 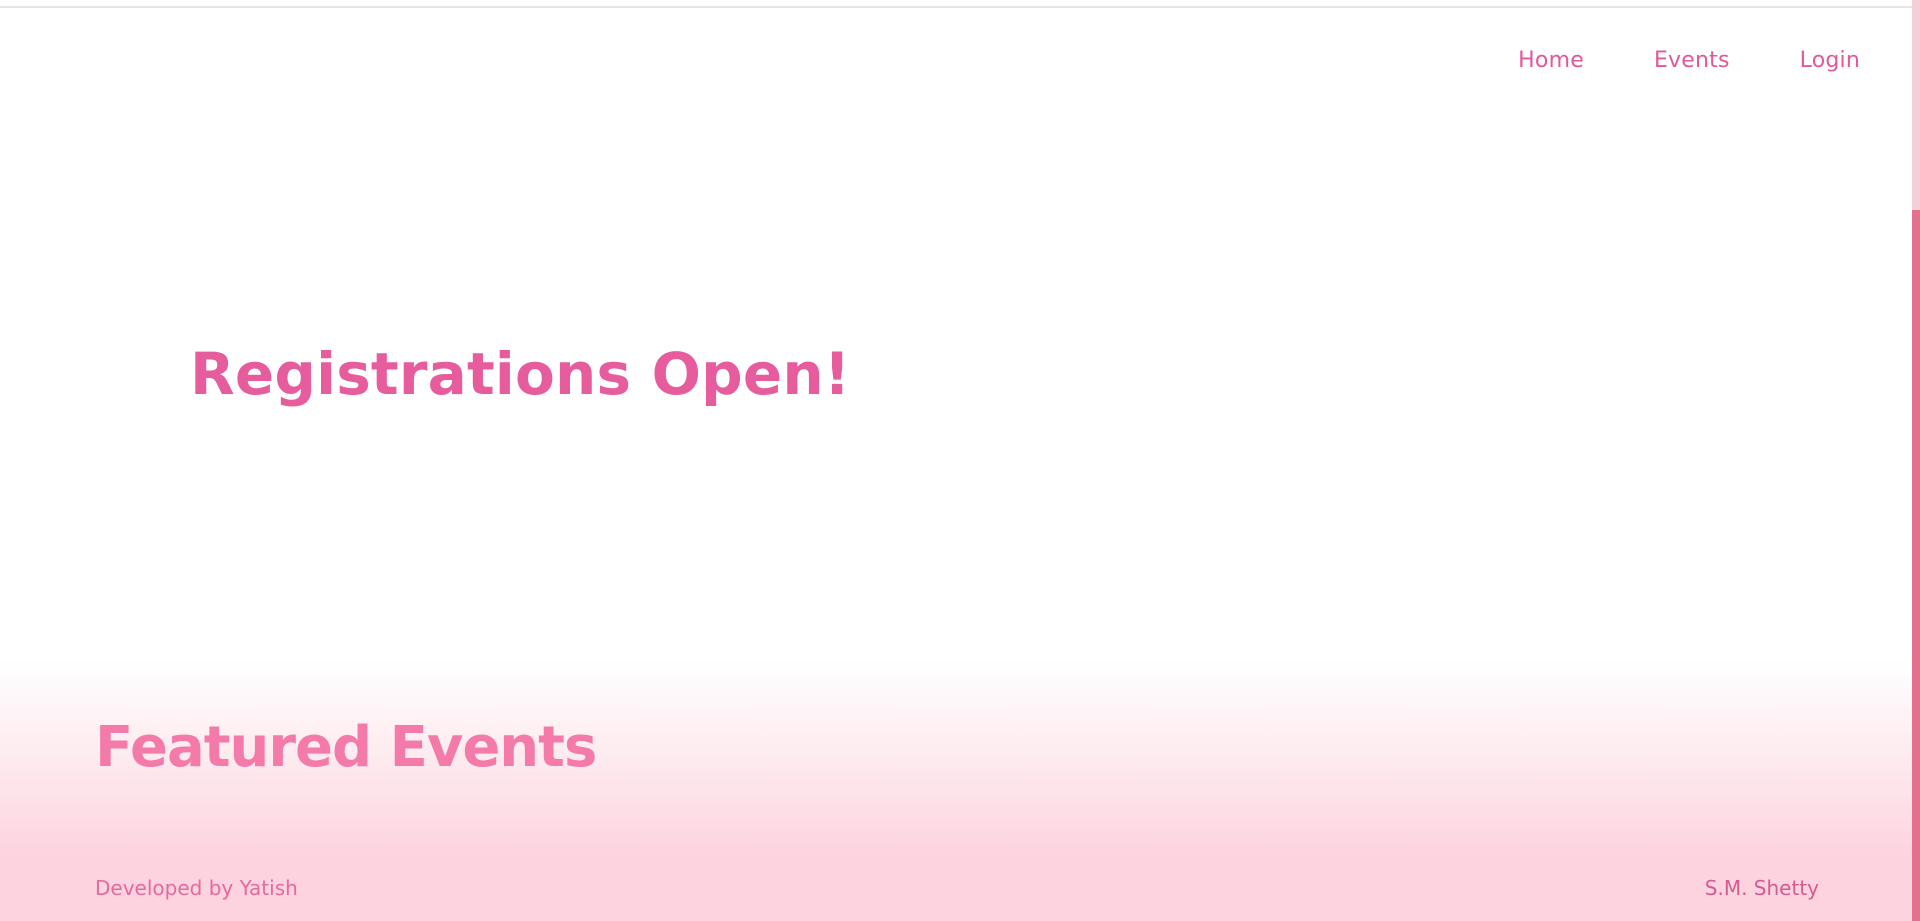 What do you see at coordinates (1761, 888) in the screenshot?
I see `footer-author-name: S.M. Shetty` at bounding box center [1761, 888].